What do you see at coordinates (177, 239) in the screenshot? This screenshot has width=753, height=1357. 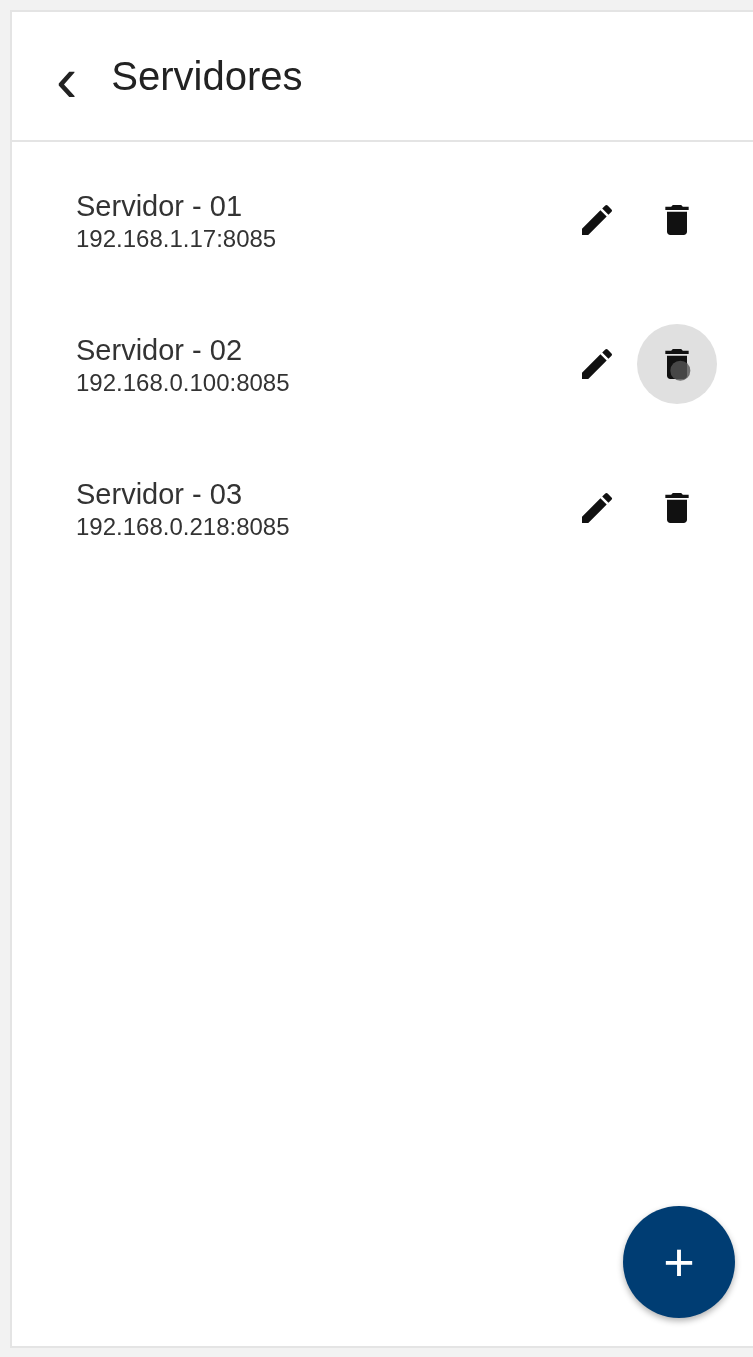 I see `server-address: 192.168.1.17:8085` at bounding box center [177, 239].